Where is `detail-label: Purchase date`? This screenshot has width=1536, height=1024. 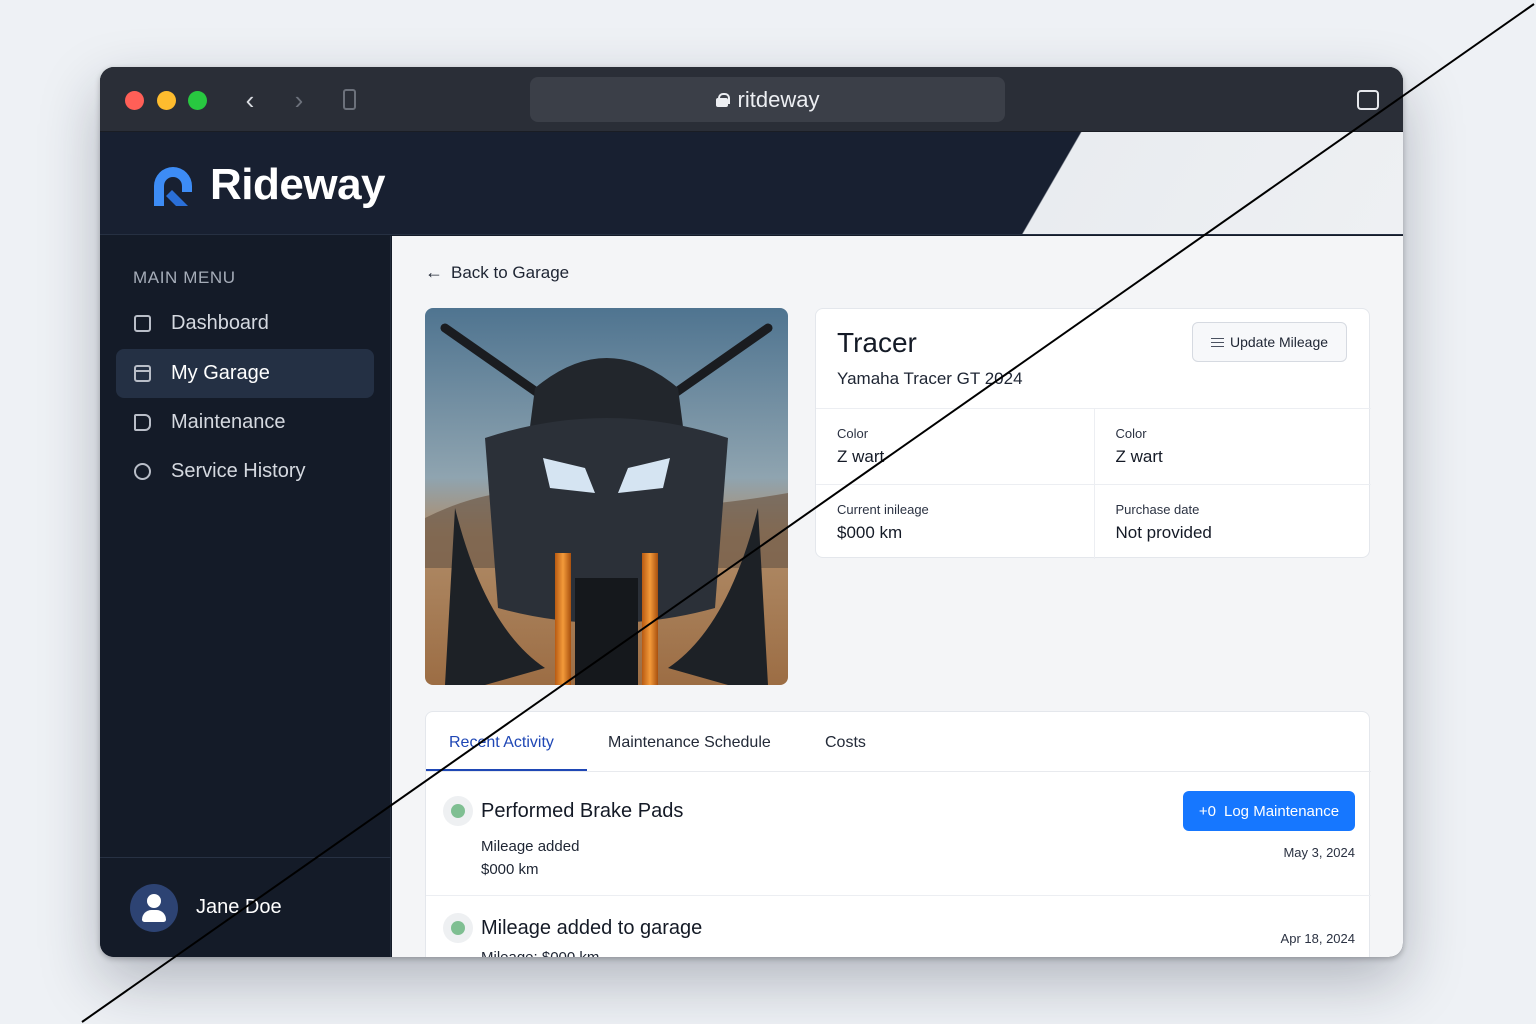 detail-label: Purchase date is located at coordinates (1157, 509).